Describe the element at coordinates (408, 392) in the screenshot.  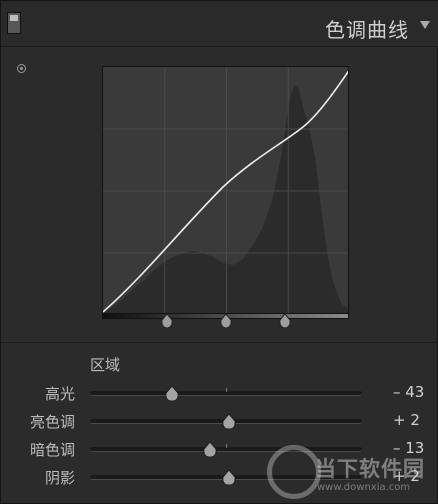
I see `highlights-value: – 43` at that location.